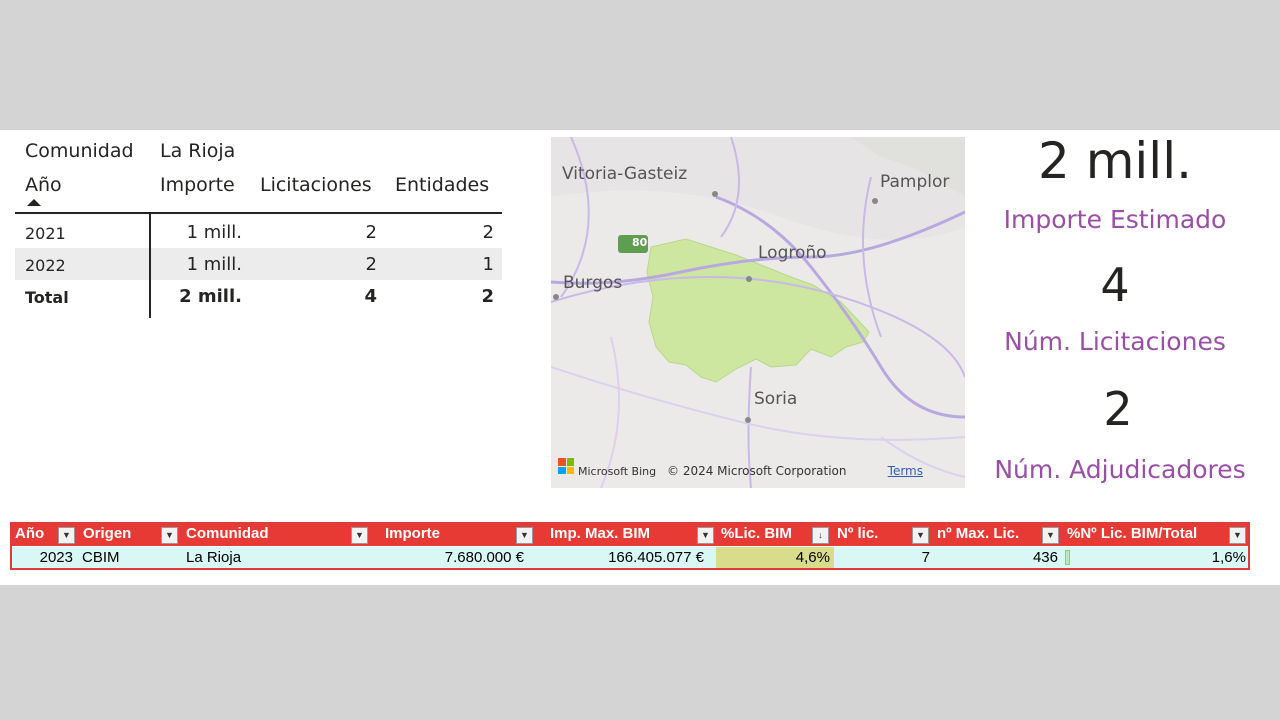 The image size is (1280, 720). Describe the element at coordinates (197, 151) in the screenshot. I see `comunidad-header-value: La Rioja` at that location.